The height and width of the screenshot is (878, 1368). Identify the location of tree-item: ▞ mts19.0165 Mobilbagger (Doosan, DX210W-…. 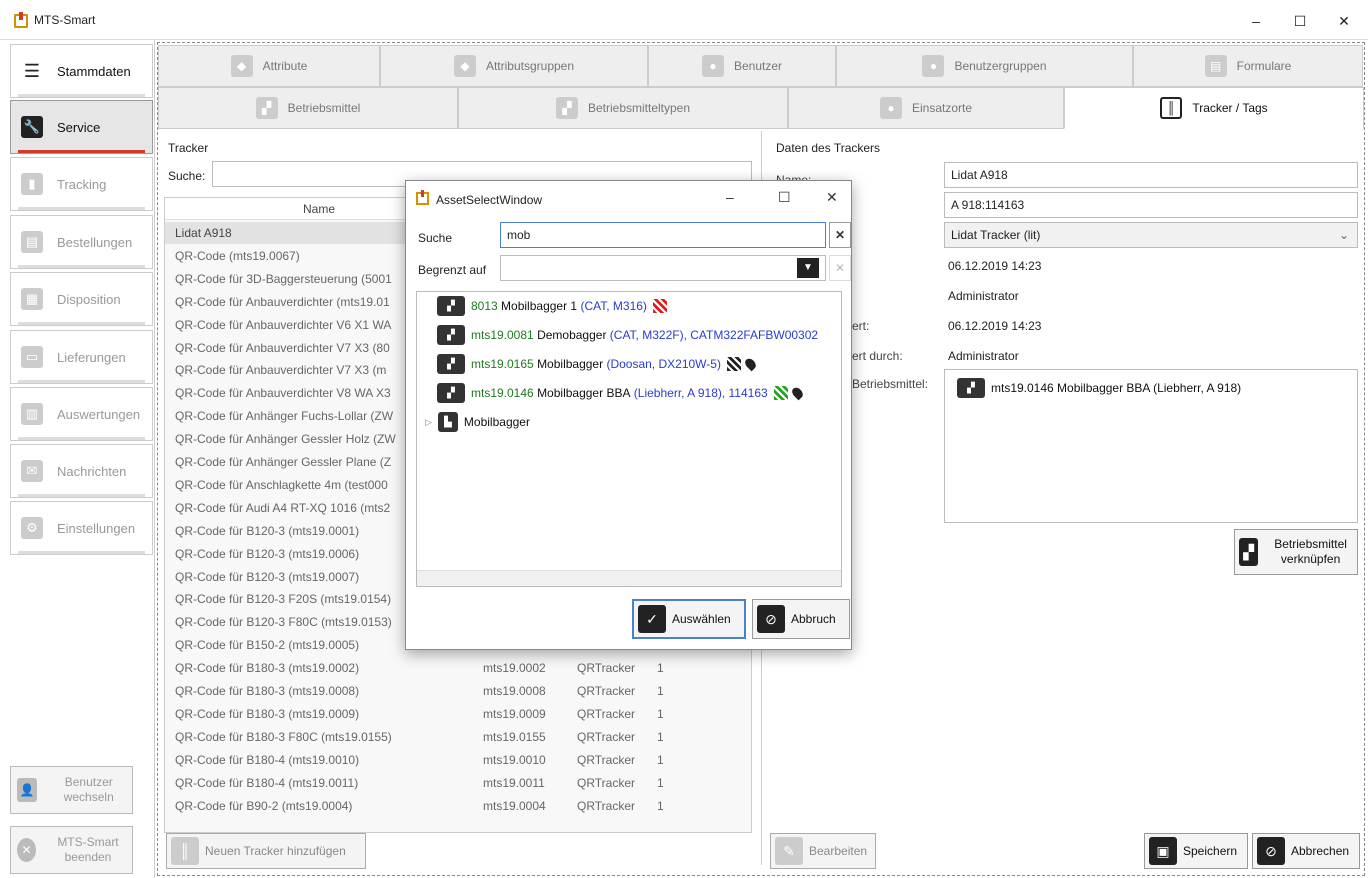
(597, 364).